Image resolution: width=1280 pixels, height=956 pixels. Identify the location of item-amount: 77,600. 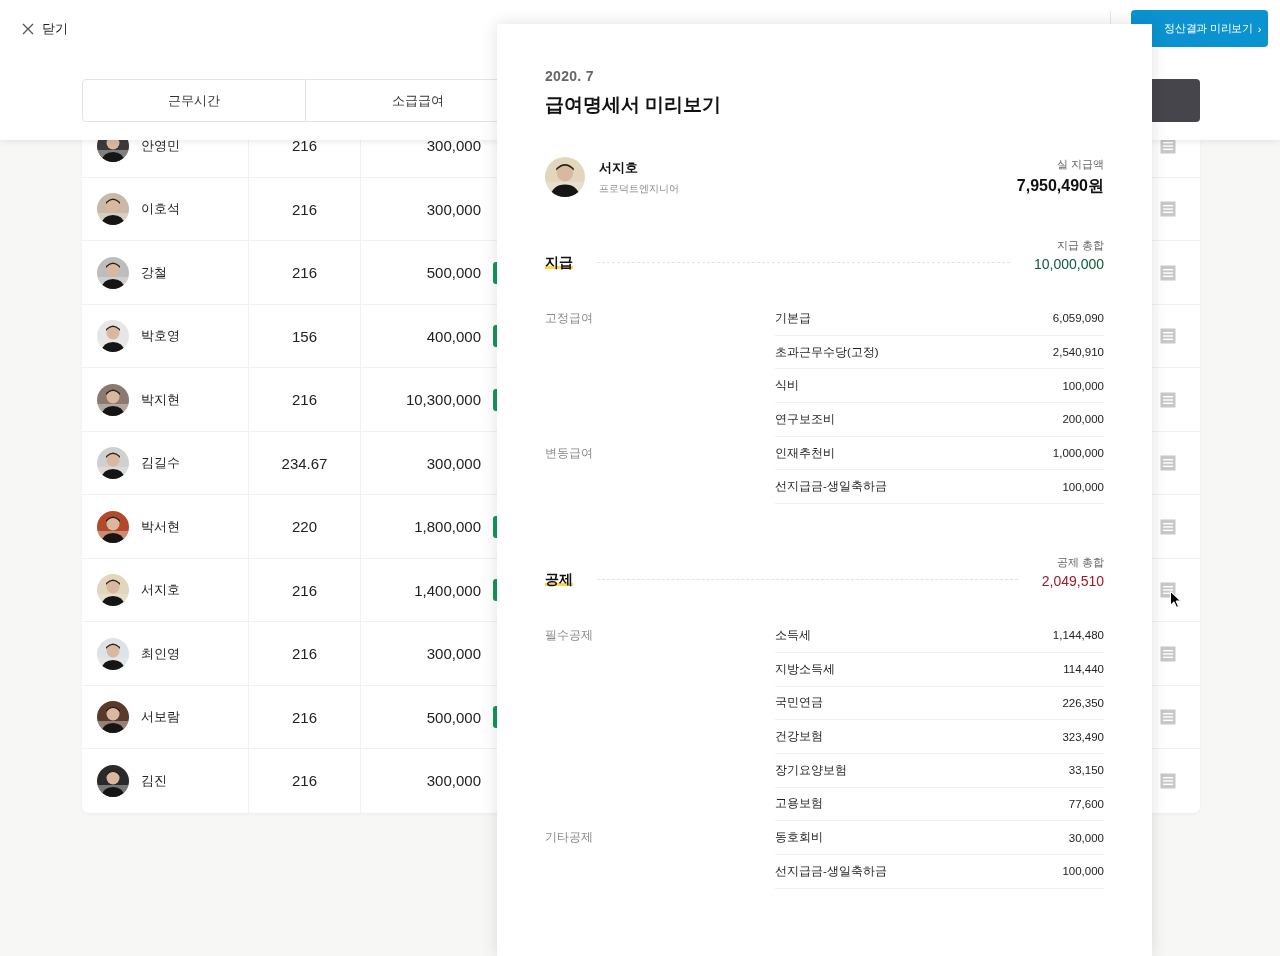
(1086, 803).